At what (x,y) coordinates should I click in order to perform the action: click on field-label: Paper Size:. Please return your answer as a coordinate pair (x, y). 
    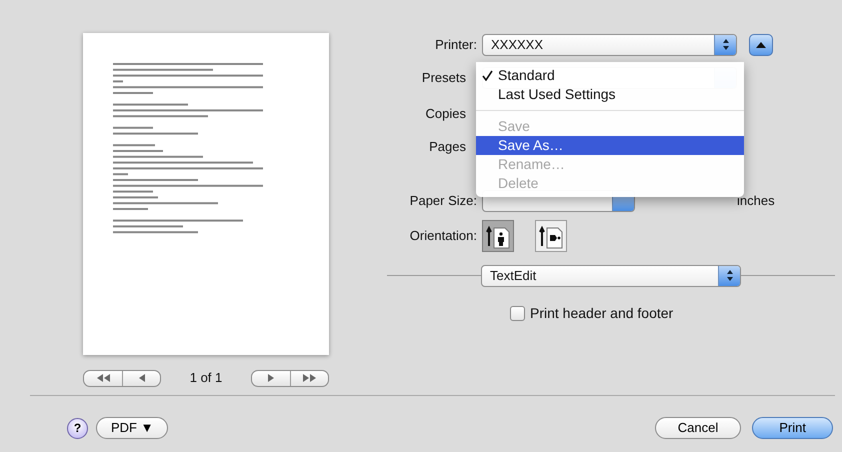
    Looking at the image, I should click on (443, 201).